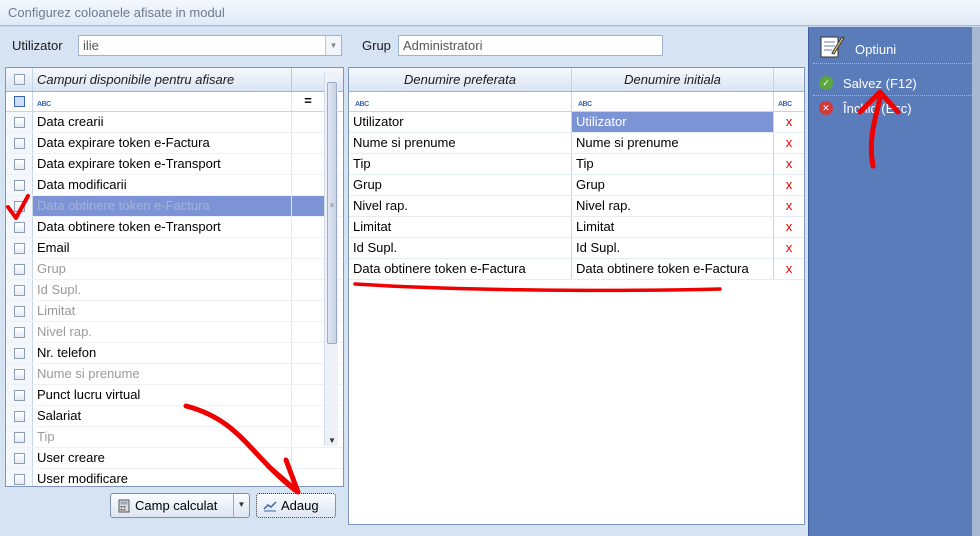  What do you see at coordinates (174, 458) in the screenshot?
I see `list-item: User creare` at bounding box center [174, 458].